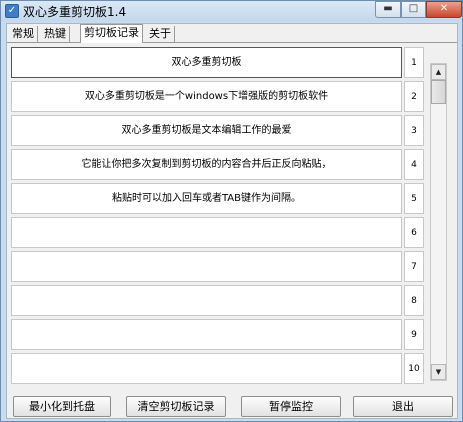 This screenshot has width=463, height=422. What do you see at coordinates (444, 9) in the screenshot?
I see `close-button: ✕` at bounding box center [444, 9].